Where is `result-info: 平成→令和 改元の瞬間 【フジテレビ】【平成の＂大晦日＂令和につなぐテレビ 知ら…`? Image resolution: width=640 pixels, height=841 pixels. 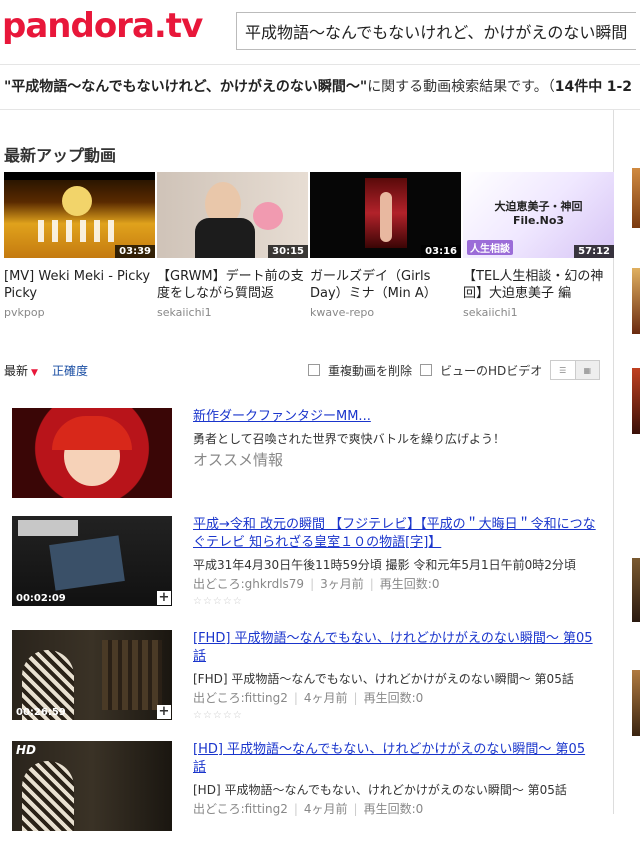
result-info: 平成→令和 改元の瞬間 【フジテレビ】【平成の＂大晦日＂令和につなぐテレビ 知ら… is located at coordinates (395, 561).